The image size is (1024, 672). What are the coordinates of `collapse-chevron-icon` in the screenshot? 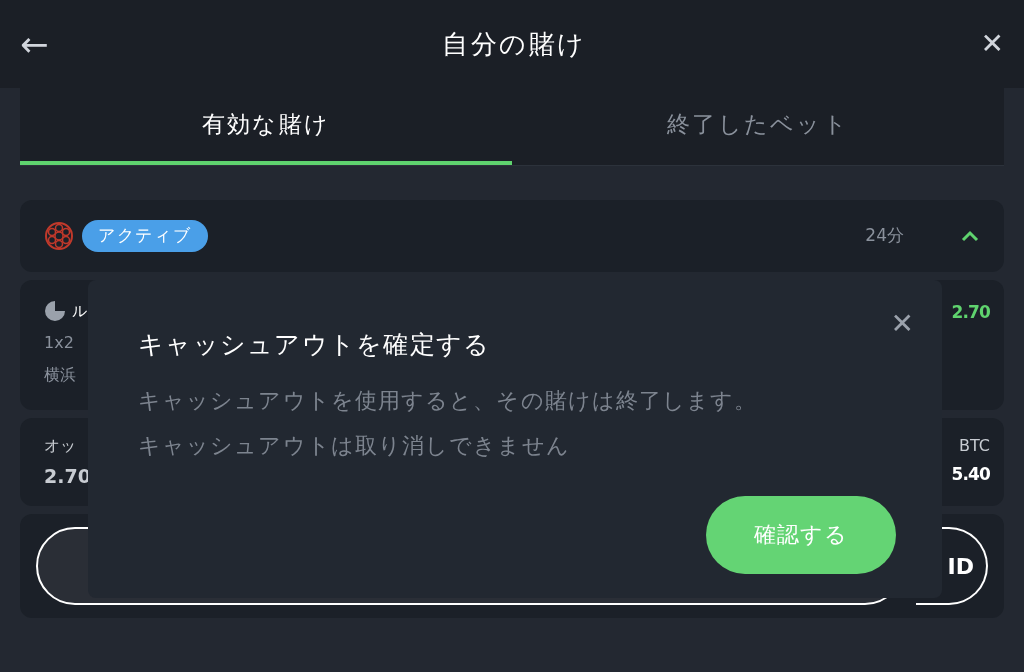 It's located at (970, 236).